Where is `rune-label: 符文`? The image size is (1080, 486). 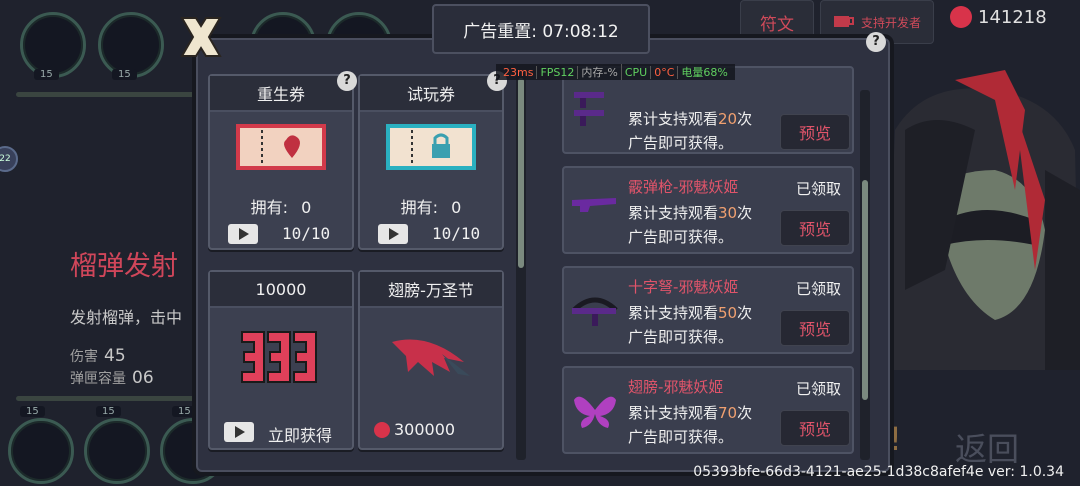 rune-label: 符文 is located at coordinates (777, 24).